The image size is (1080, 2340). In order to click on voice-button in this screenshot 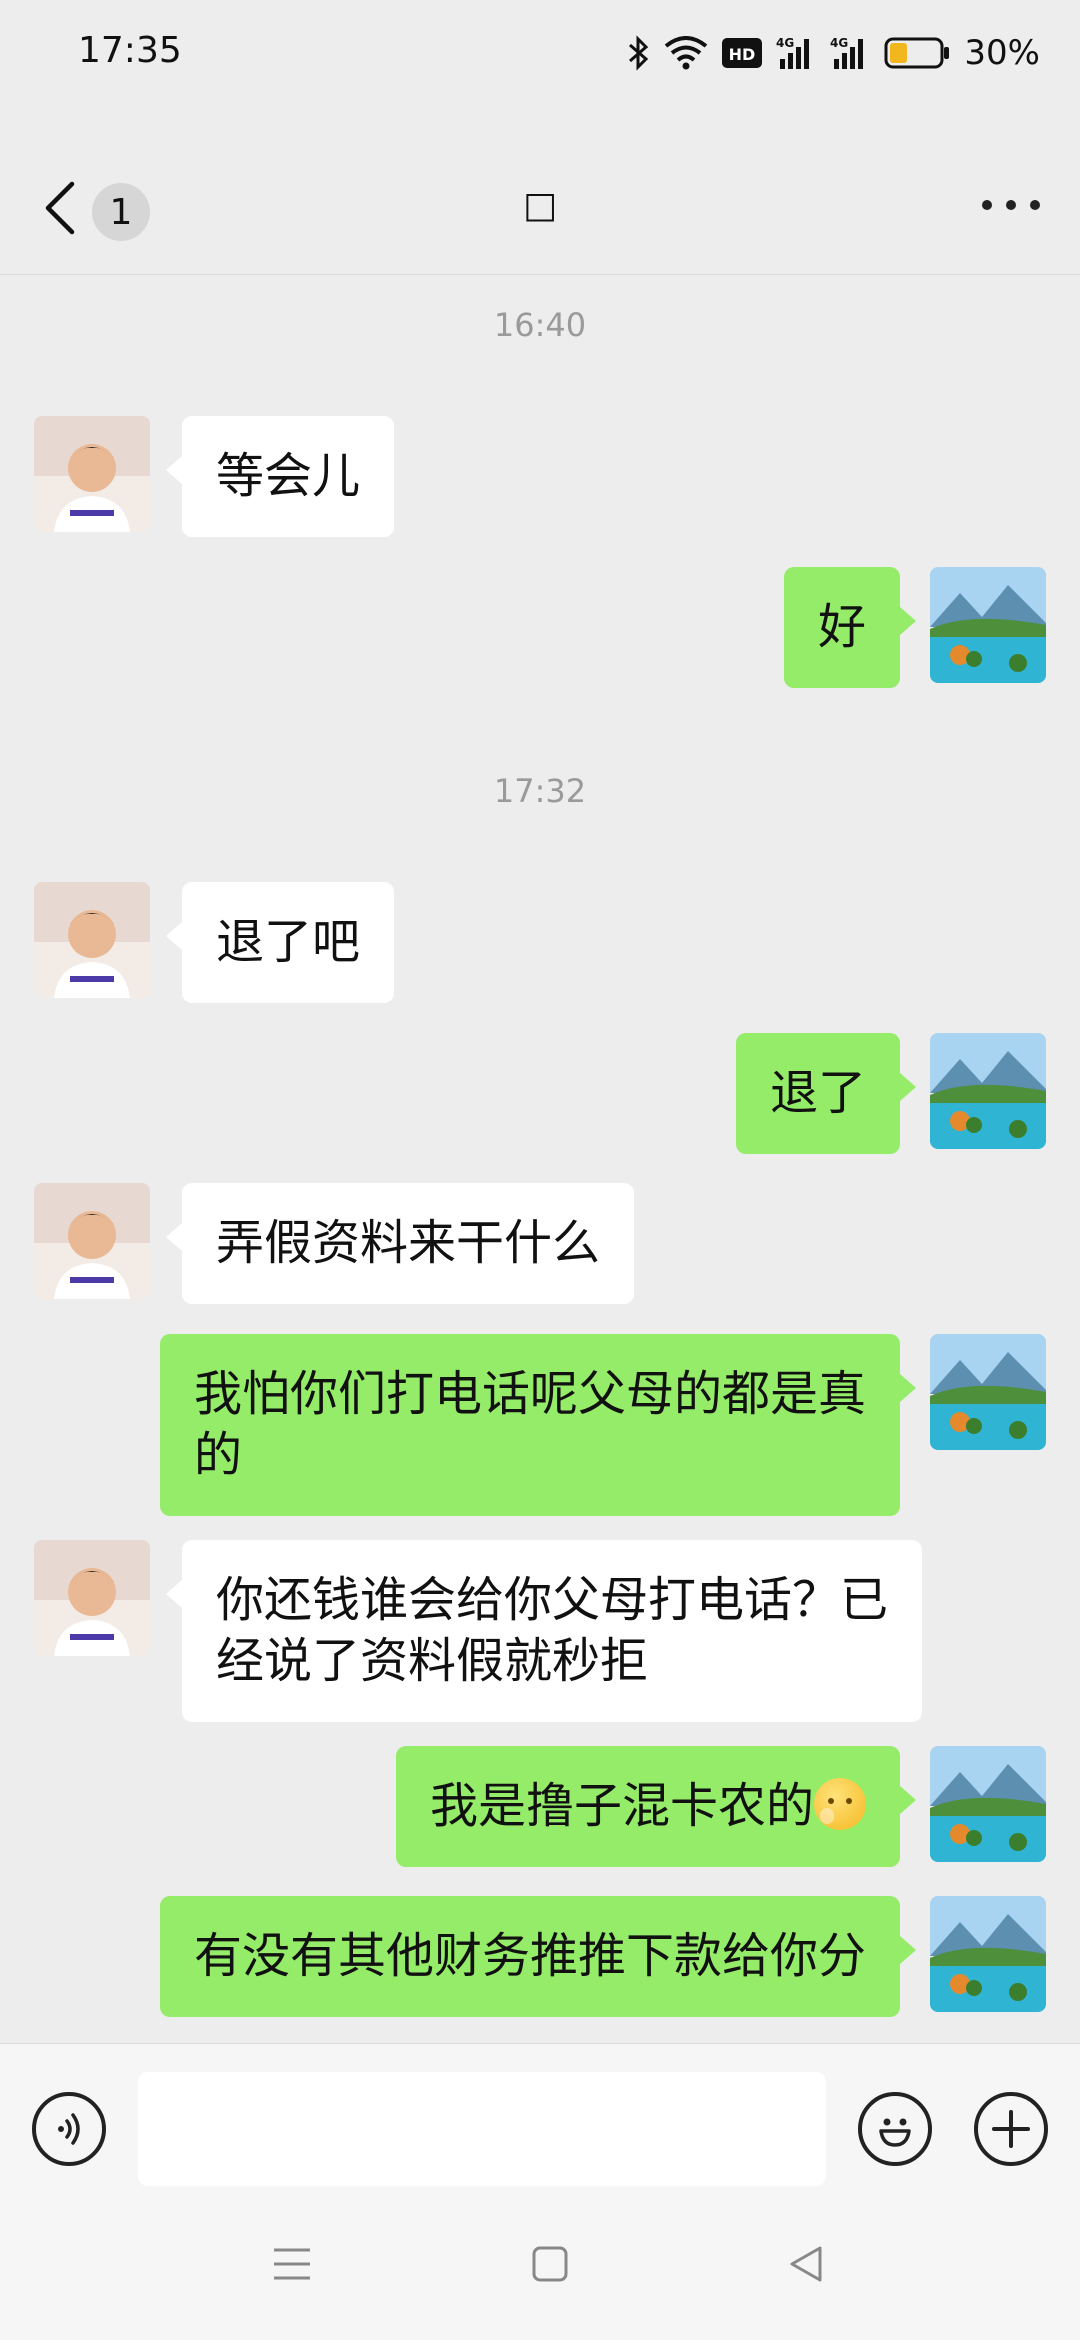, I will do `click(69, 2129)`.